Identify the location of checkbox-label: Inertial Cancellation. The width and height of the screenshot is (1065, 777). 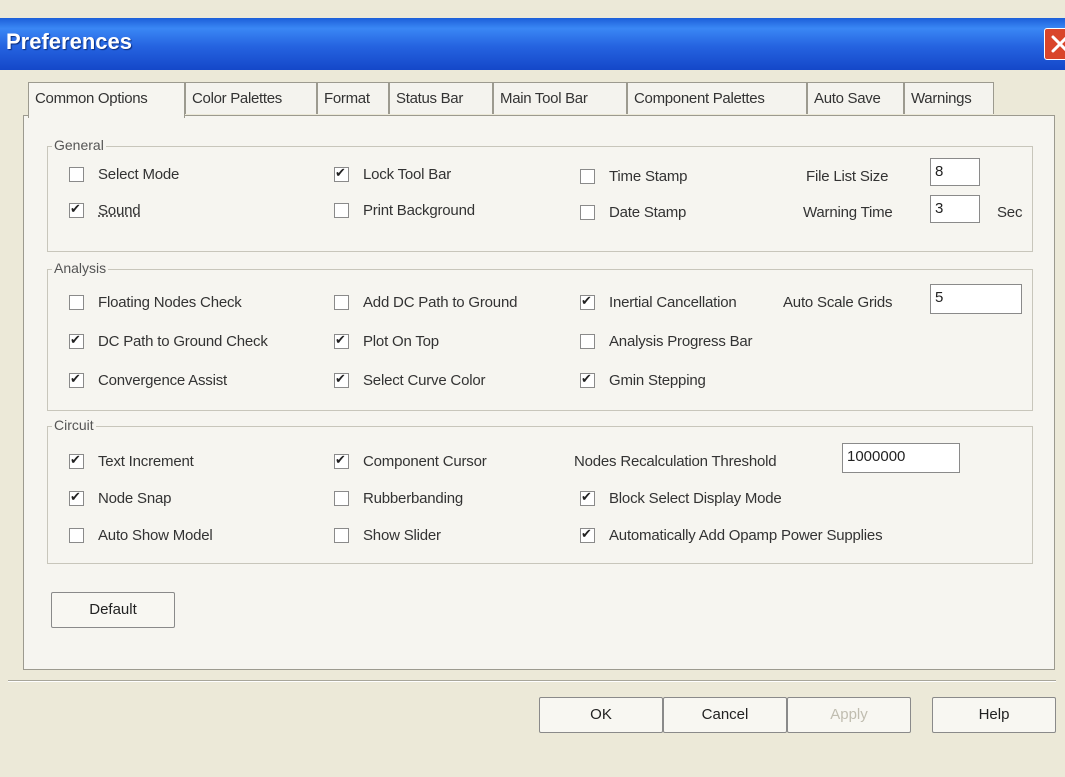
(673, 302).